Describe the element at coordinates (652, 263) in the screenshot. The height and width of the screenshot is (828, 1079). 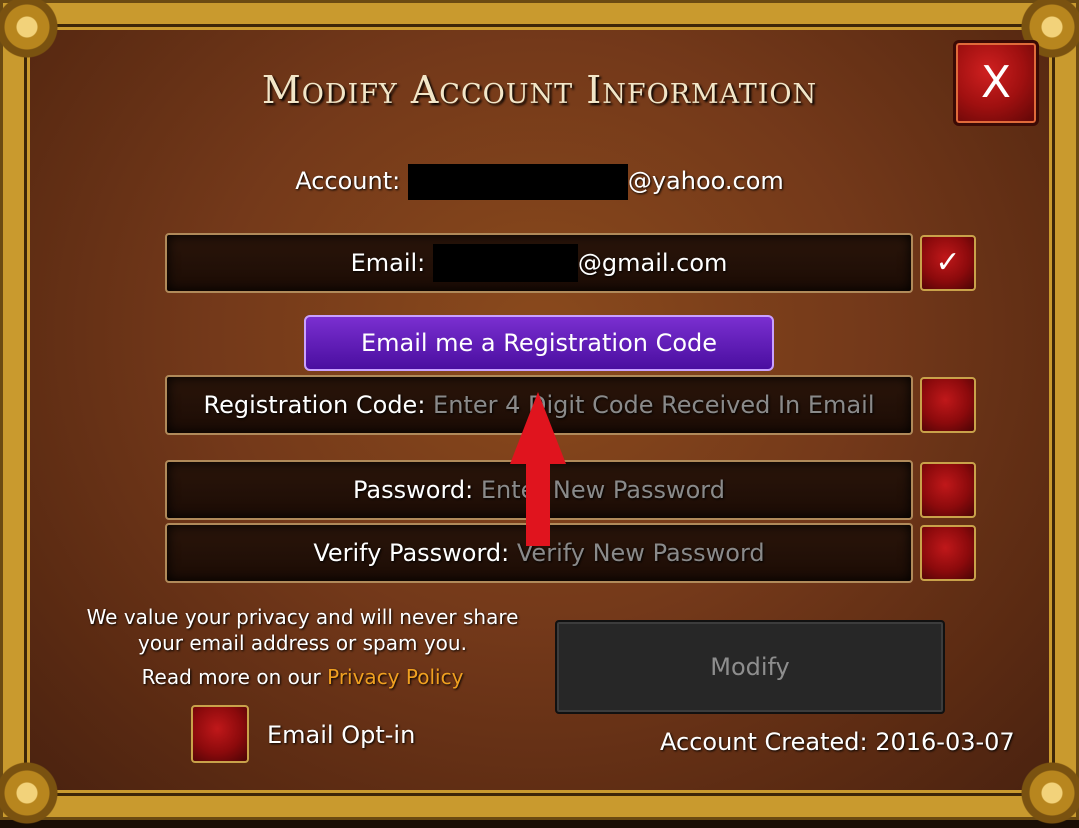
I see `email-domain: @gmail.com` at that location.